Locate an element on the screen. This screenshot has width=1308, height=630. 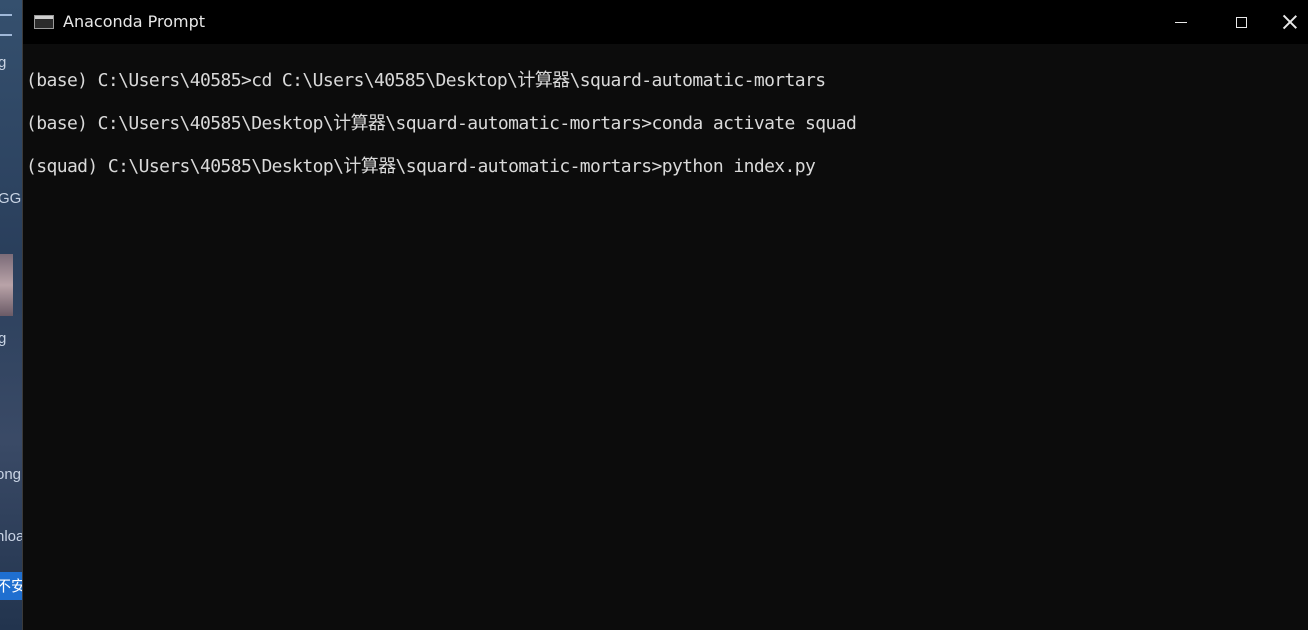
window-title: Anaconda Prompt is located at coordinates (134, 21).